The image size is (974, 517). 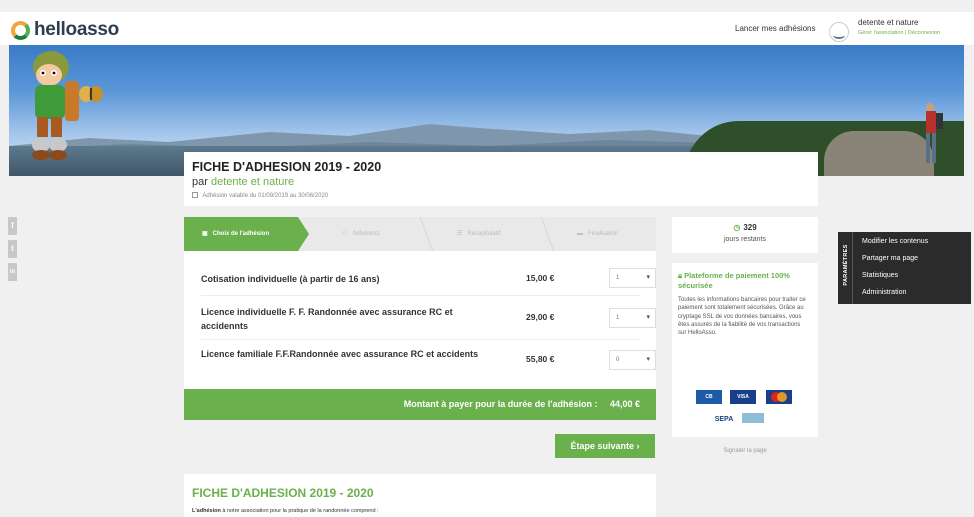 What do you see at coordinates (934, 133) in the screenshot?
I see `hikers-figure` at bounding box center [934, 133].